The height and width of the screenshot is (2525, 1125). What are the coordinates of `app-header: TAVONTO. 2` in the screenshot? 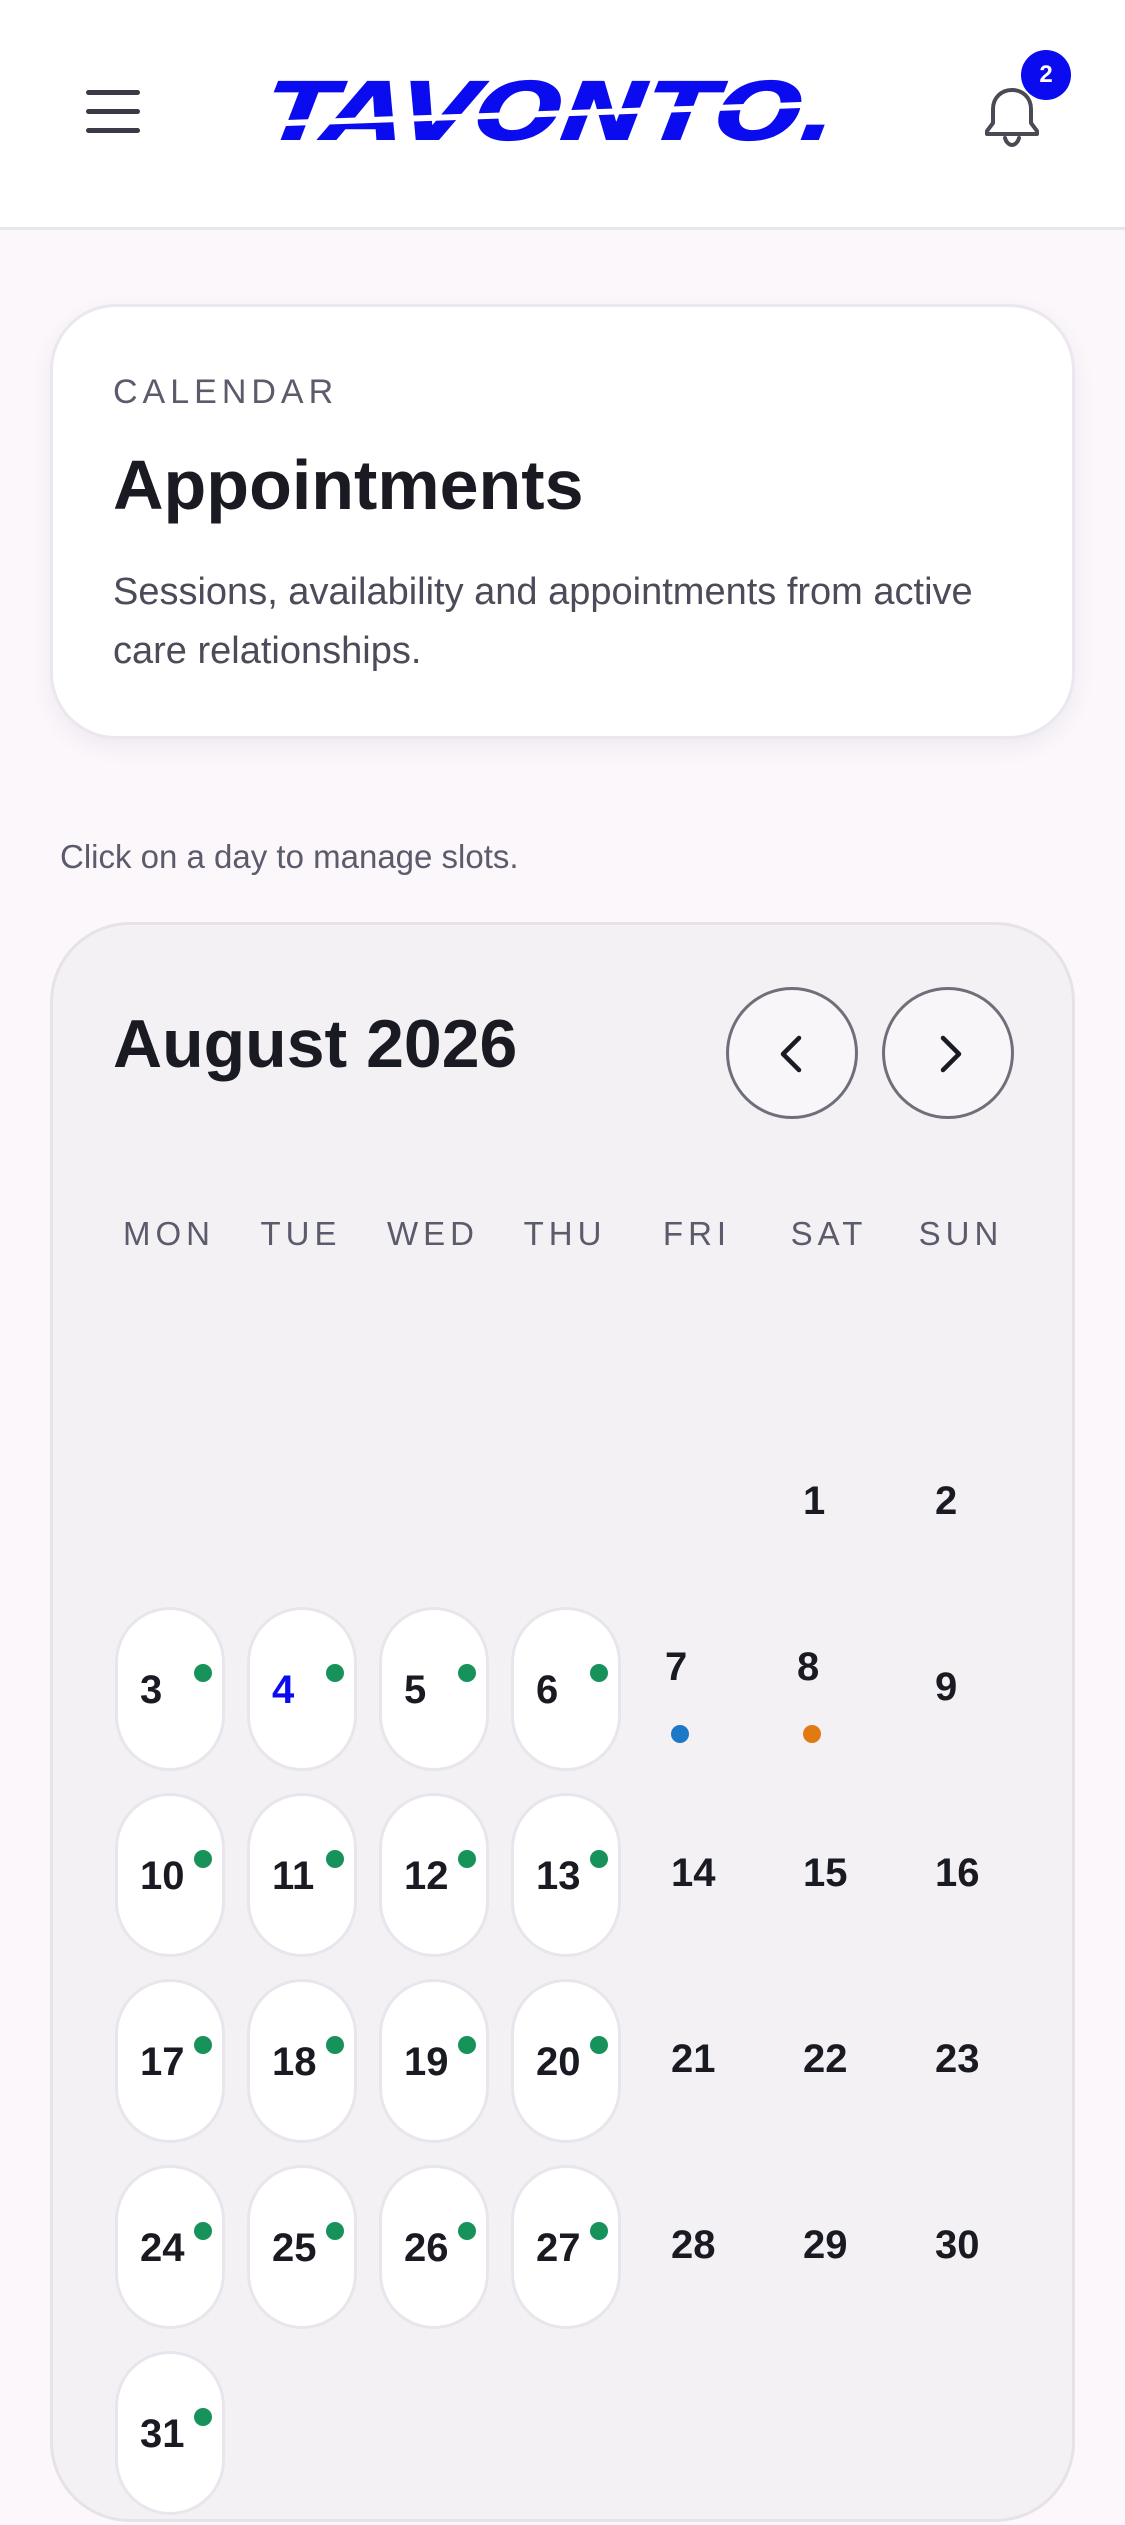 It's located at (562, 115).